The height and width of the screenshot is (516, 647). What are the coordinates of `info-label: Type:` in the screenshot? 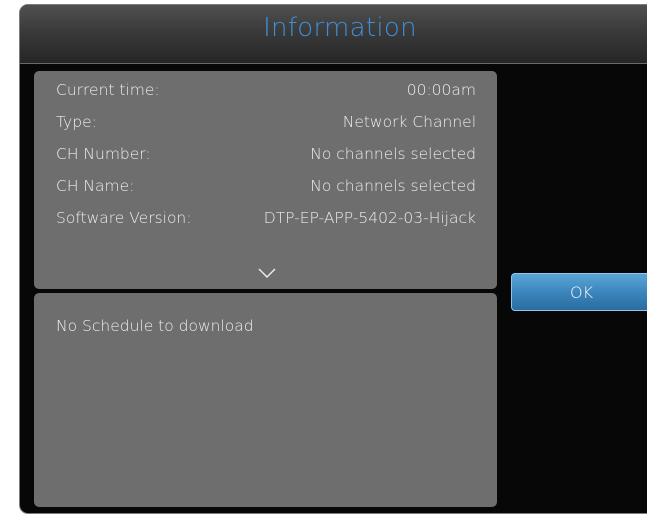 It's located at (76, 122).